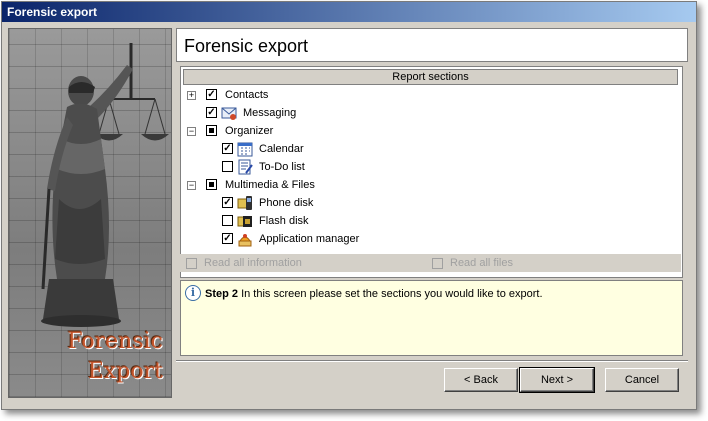 Image resolution: width=708 pixels, height=421 pixels. I want to click on tree-item-messaging: ✓ Messaging, so click(426, 113).